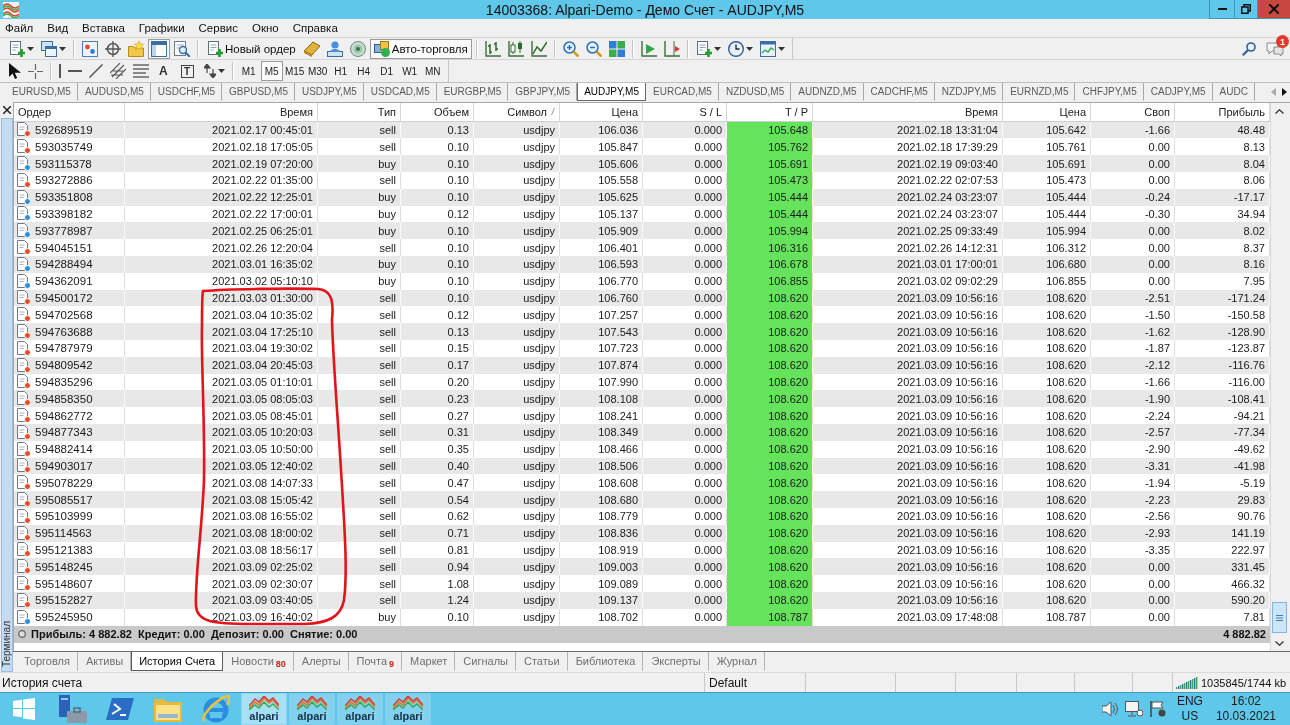 The height and width of the screenshot is (725, 1290). What do you see at coordinates (186, 92) in the screenshot?
I see `chart-tab: USDCHF,M5` at bounding box center [186, 92].